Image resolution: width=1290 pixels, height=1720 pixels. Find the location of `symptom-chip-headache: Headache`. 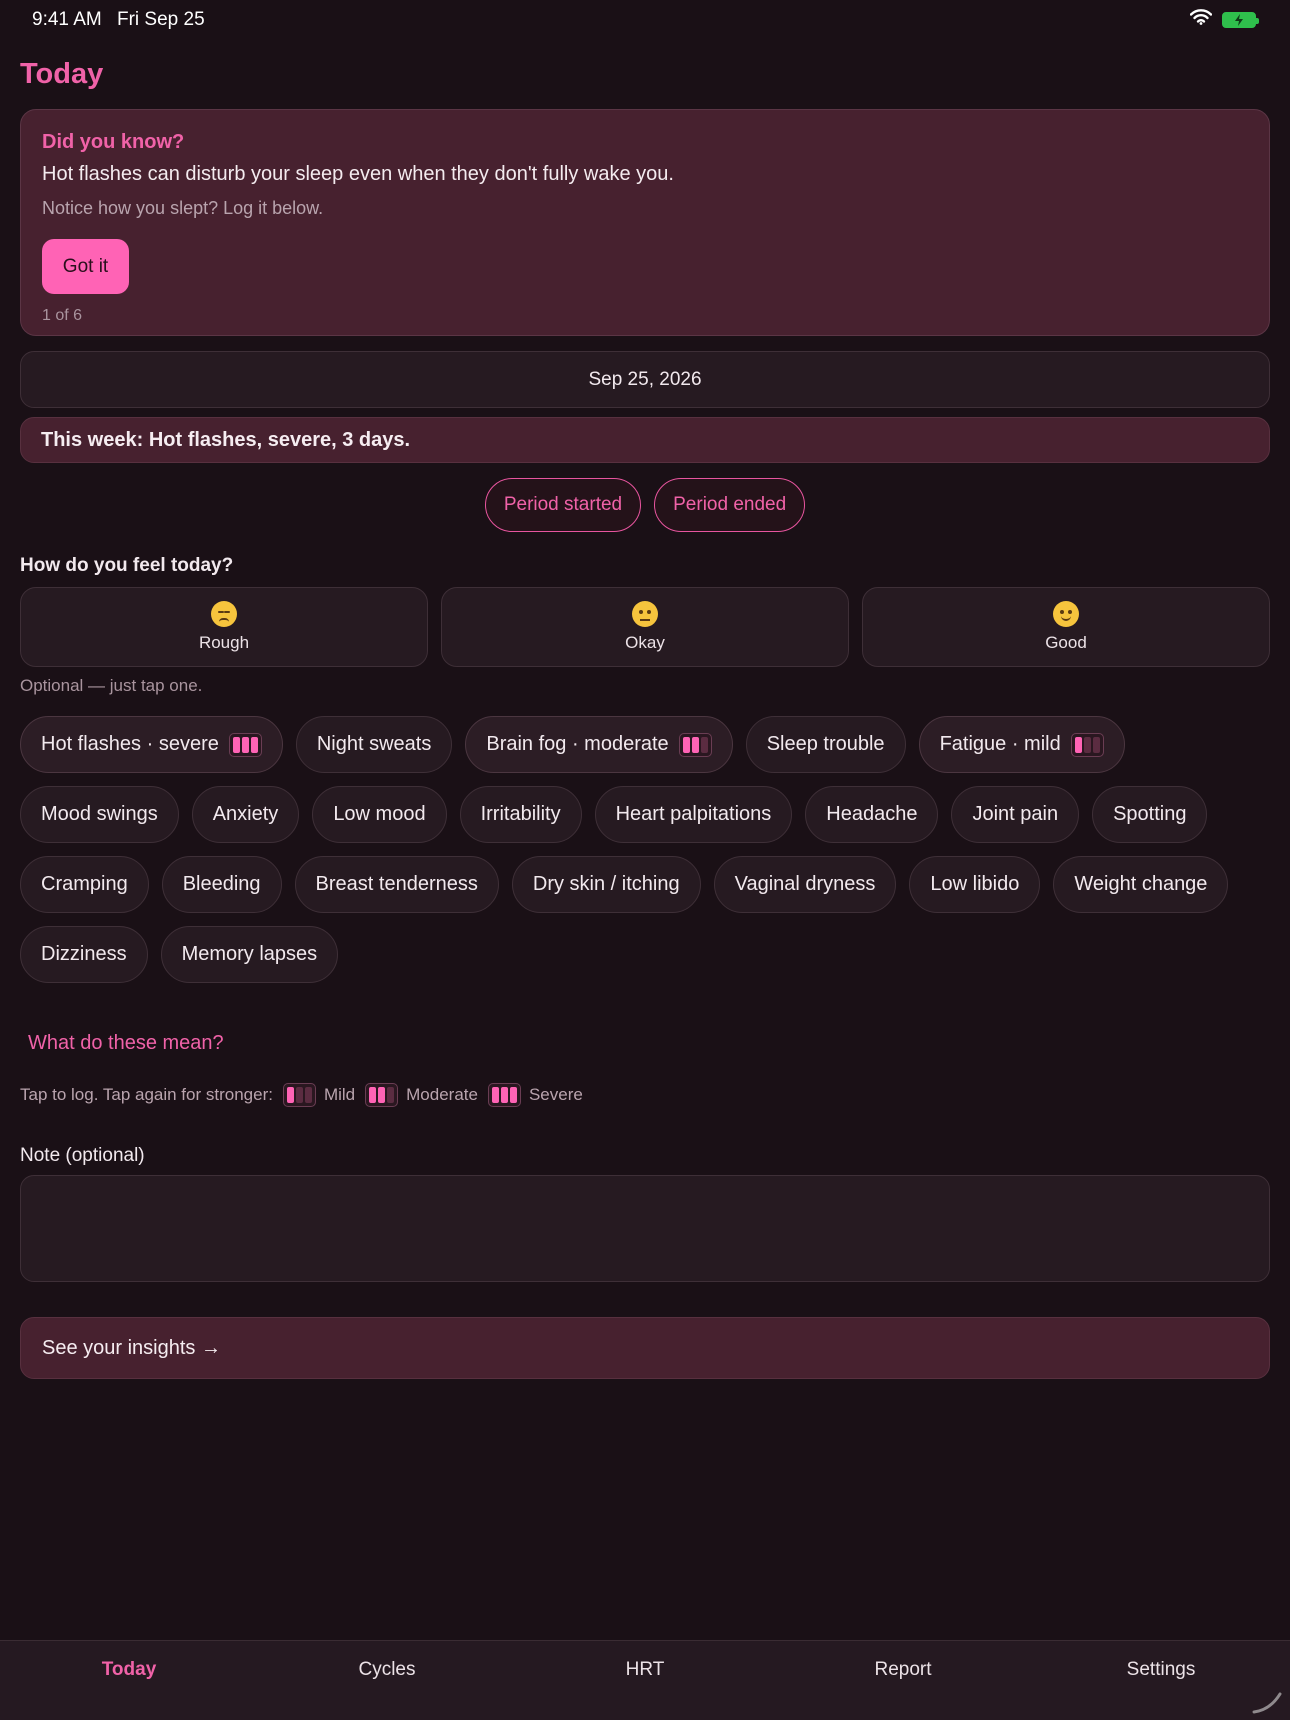

symptom-chip-headache: Headache is located at coordinates (872, 814).